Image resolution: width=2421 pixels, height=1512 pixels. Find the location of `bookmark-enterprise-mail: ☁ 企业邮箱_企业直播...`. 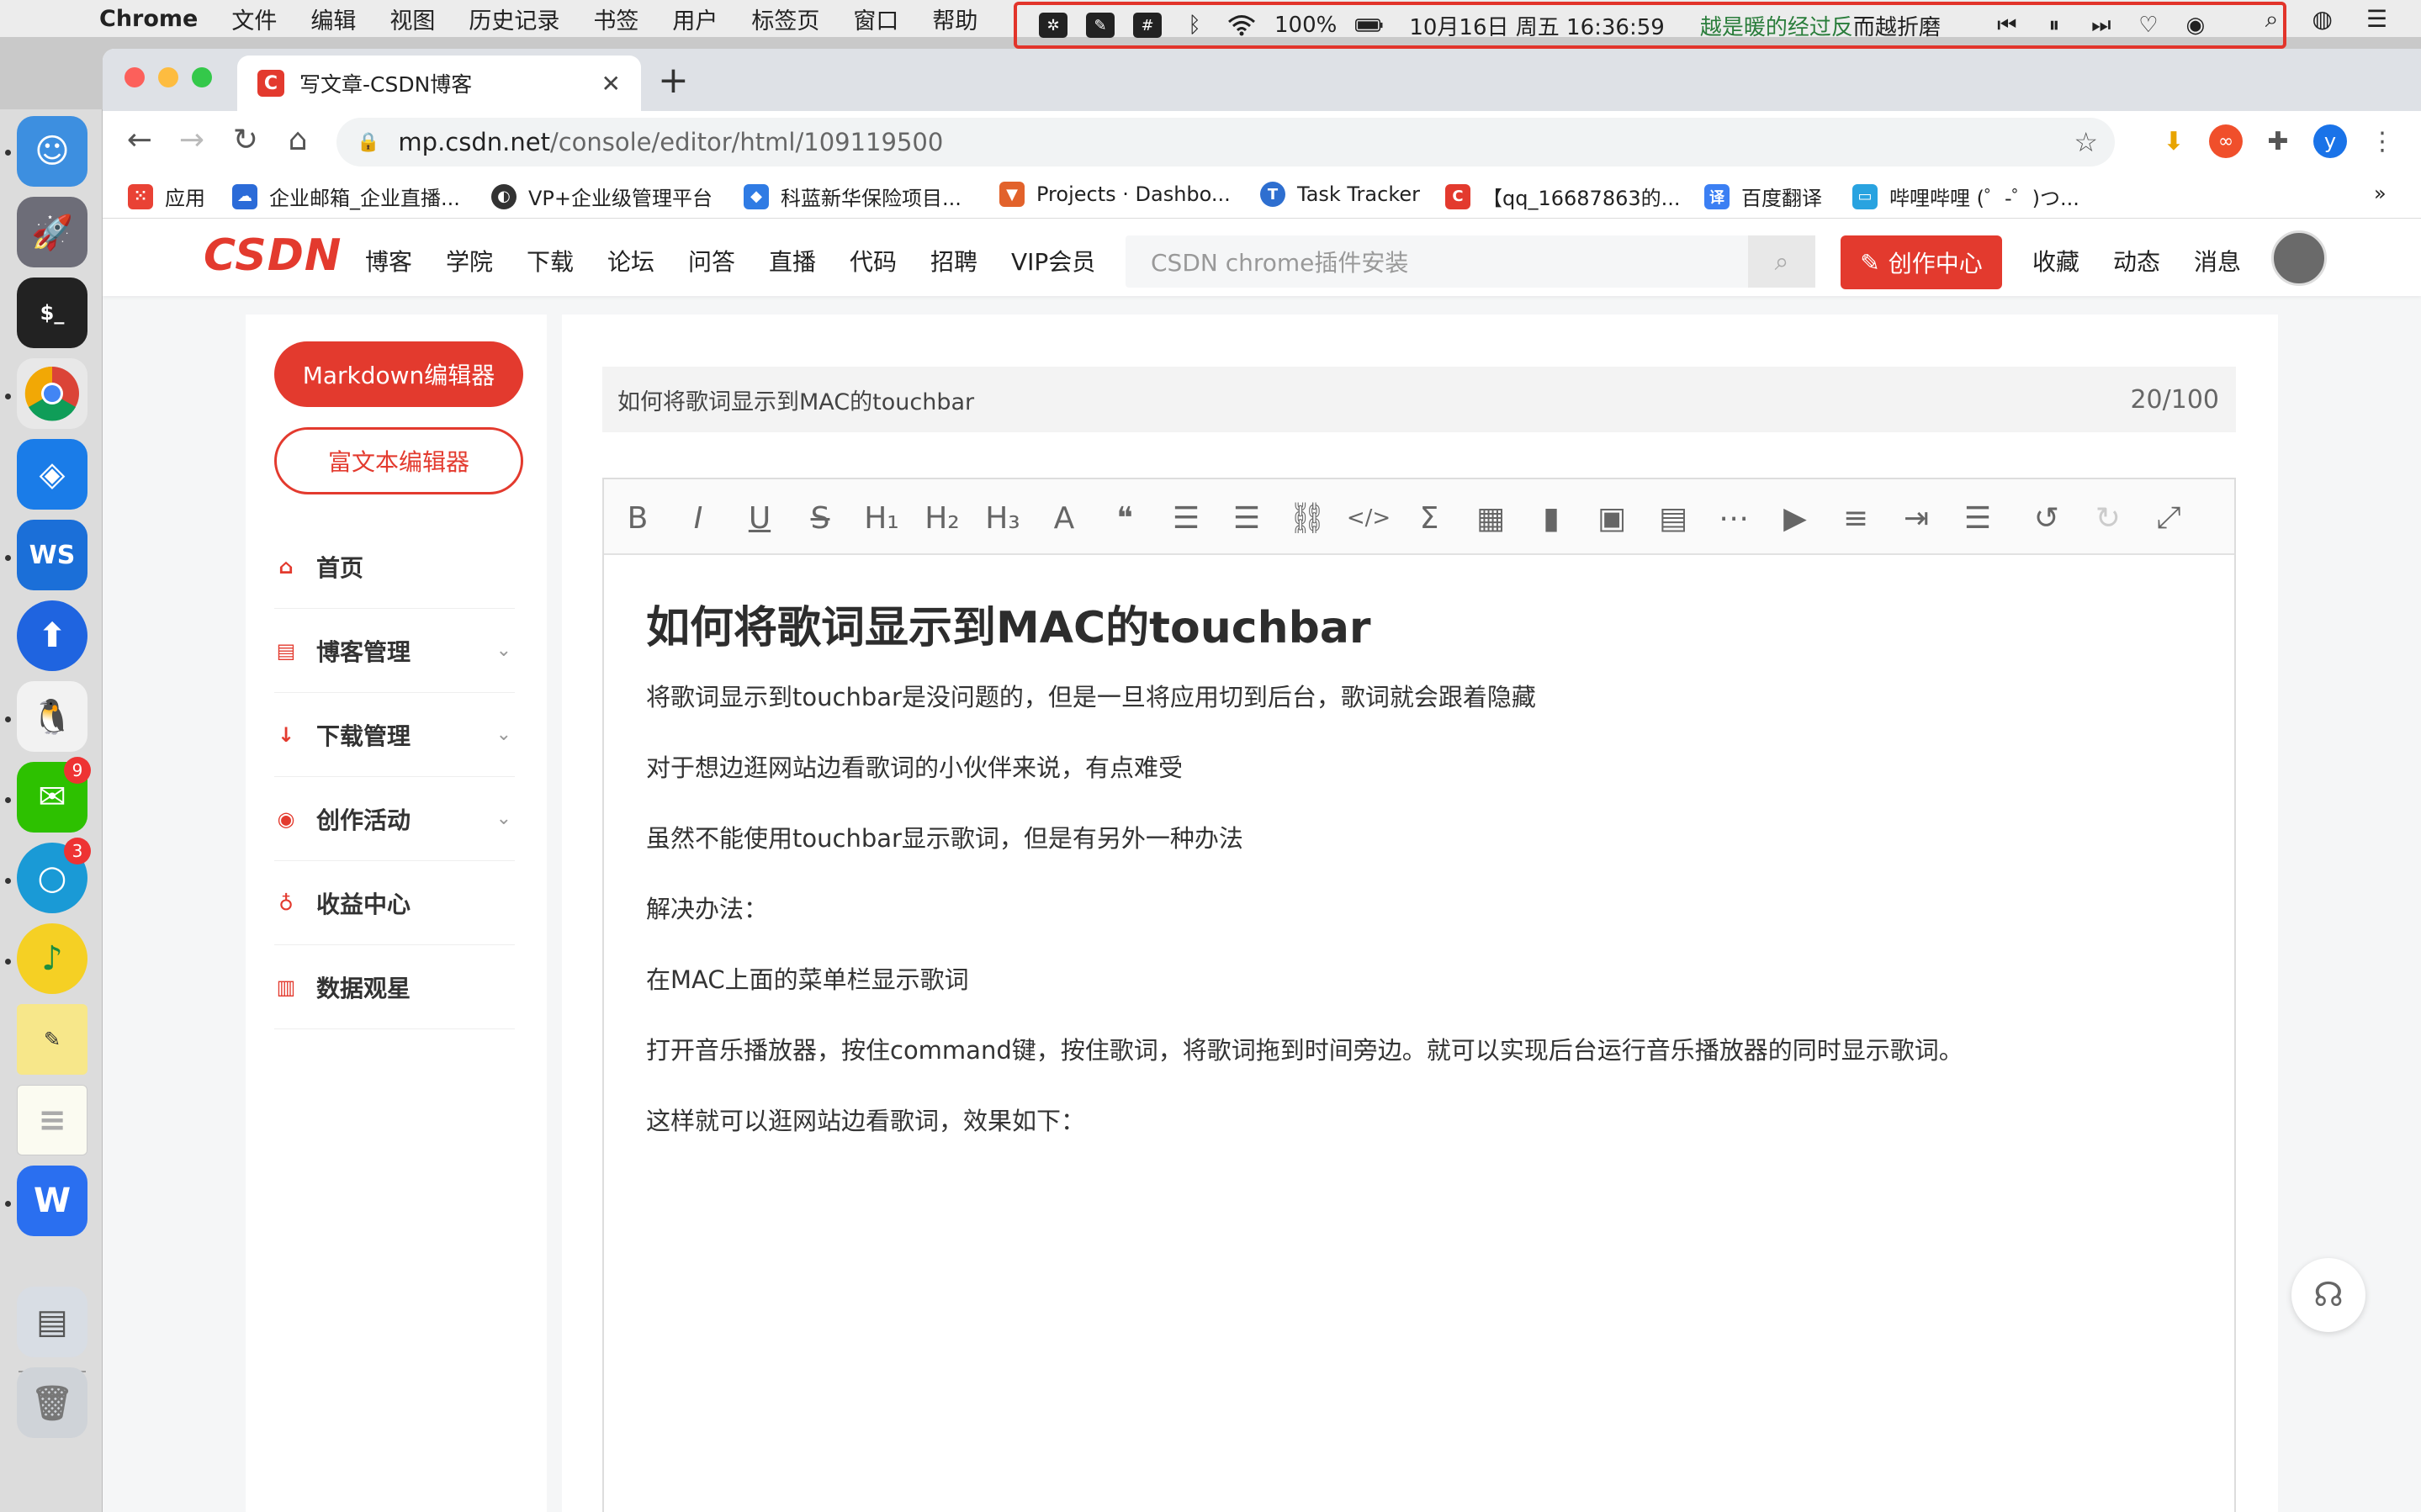

bookmark-enterprise-mail: ☁ 企业邮箱_企业直播... is located at coordinates (346, 196).